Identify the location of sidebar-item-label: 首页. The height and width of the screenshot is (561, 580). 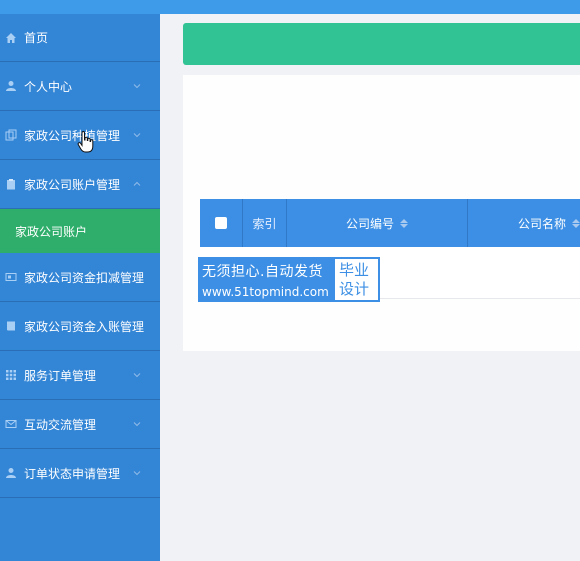
(36, 38).